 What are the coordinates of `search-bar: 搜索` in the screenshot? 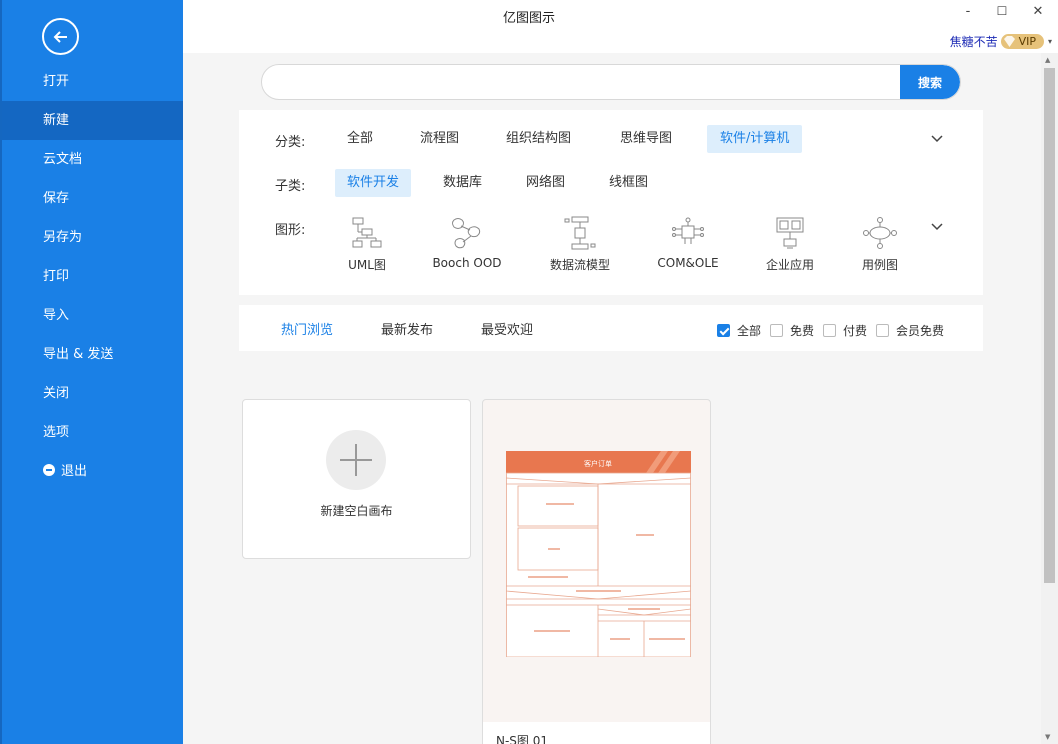 It's located at (611, 82).